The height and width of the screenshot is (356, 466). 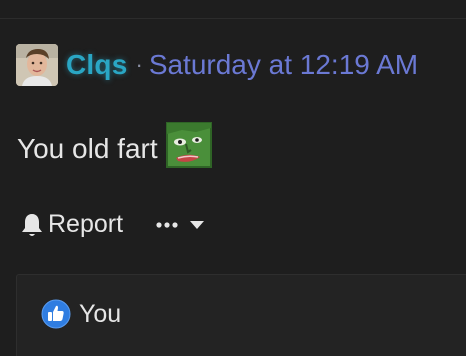 I want to click on ellipsis-icon, so click(x=167, y=224).